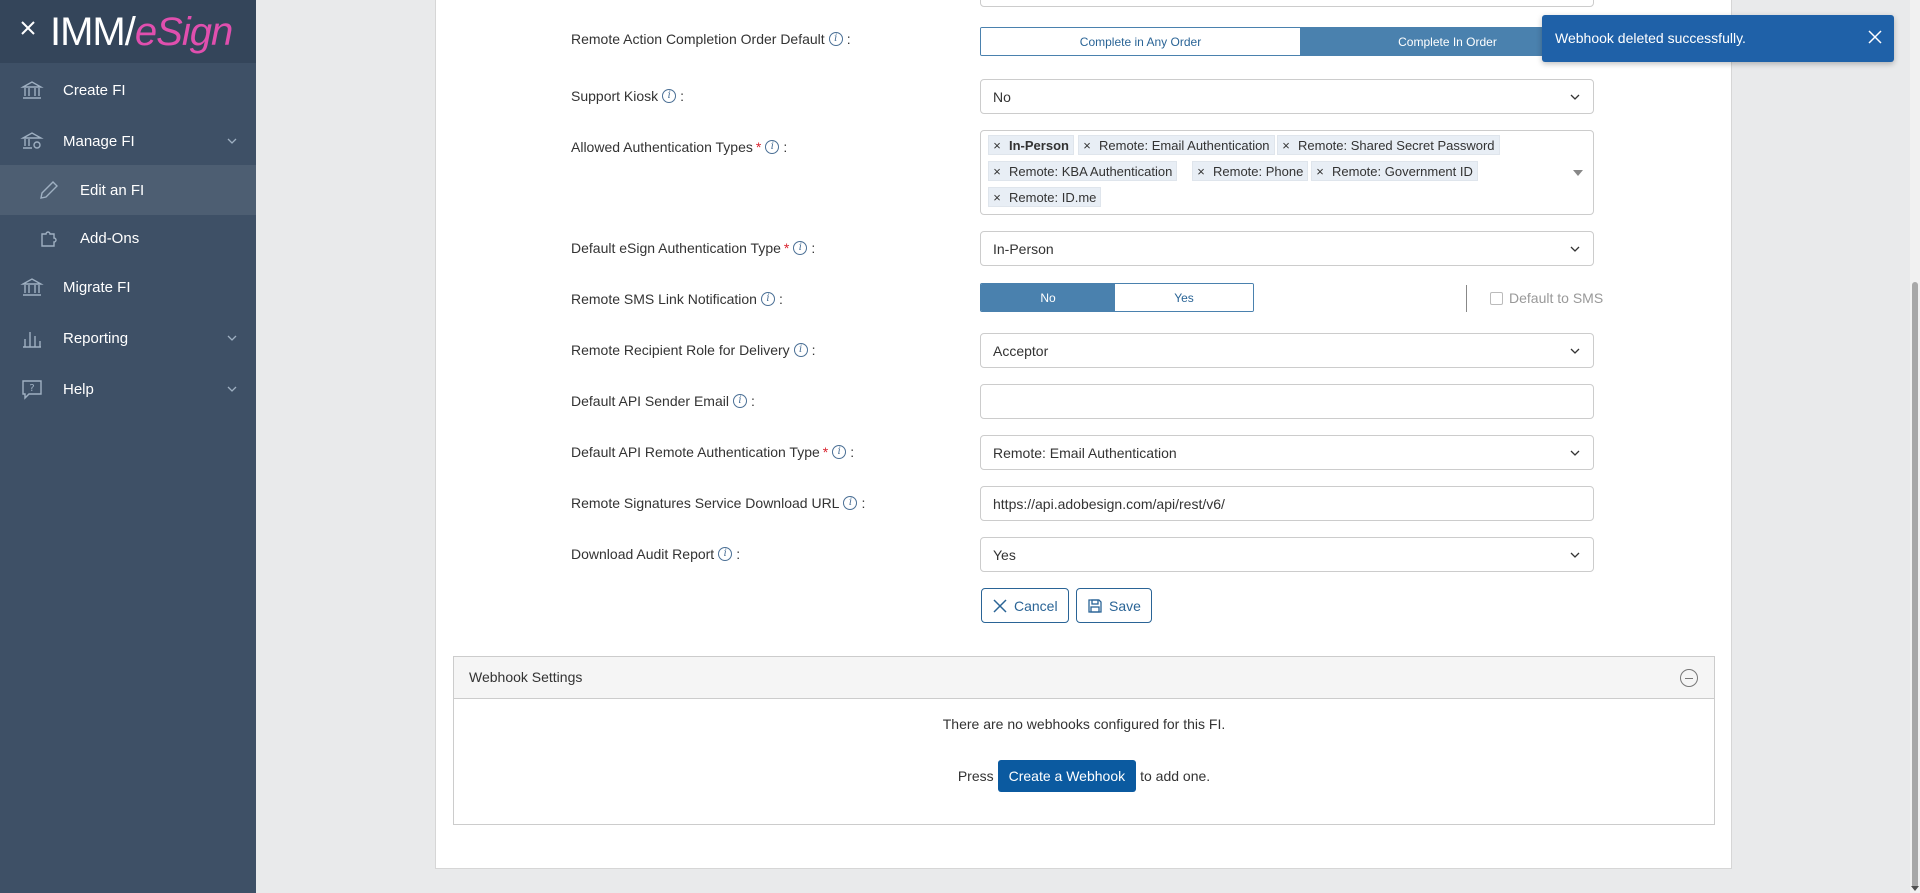 This screenshot has width=1920, height=893. Describe the element at coordinates (1287, 503) in the screenshot. I see `download-url-input: https://api.adobesign.com/api/rest/v6/` at that location.